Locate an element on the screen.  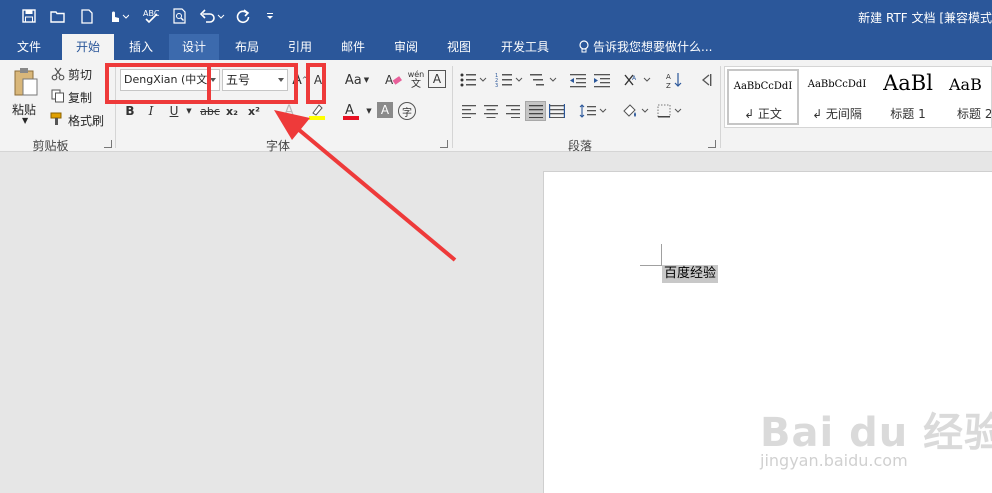
baidu-watermark-logo: Bai du 经验 is located at coordinates (876, 433).